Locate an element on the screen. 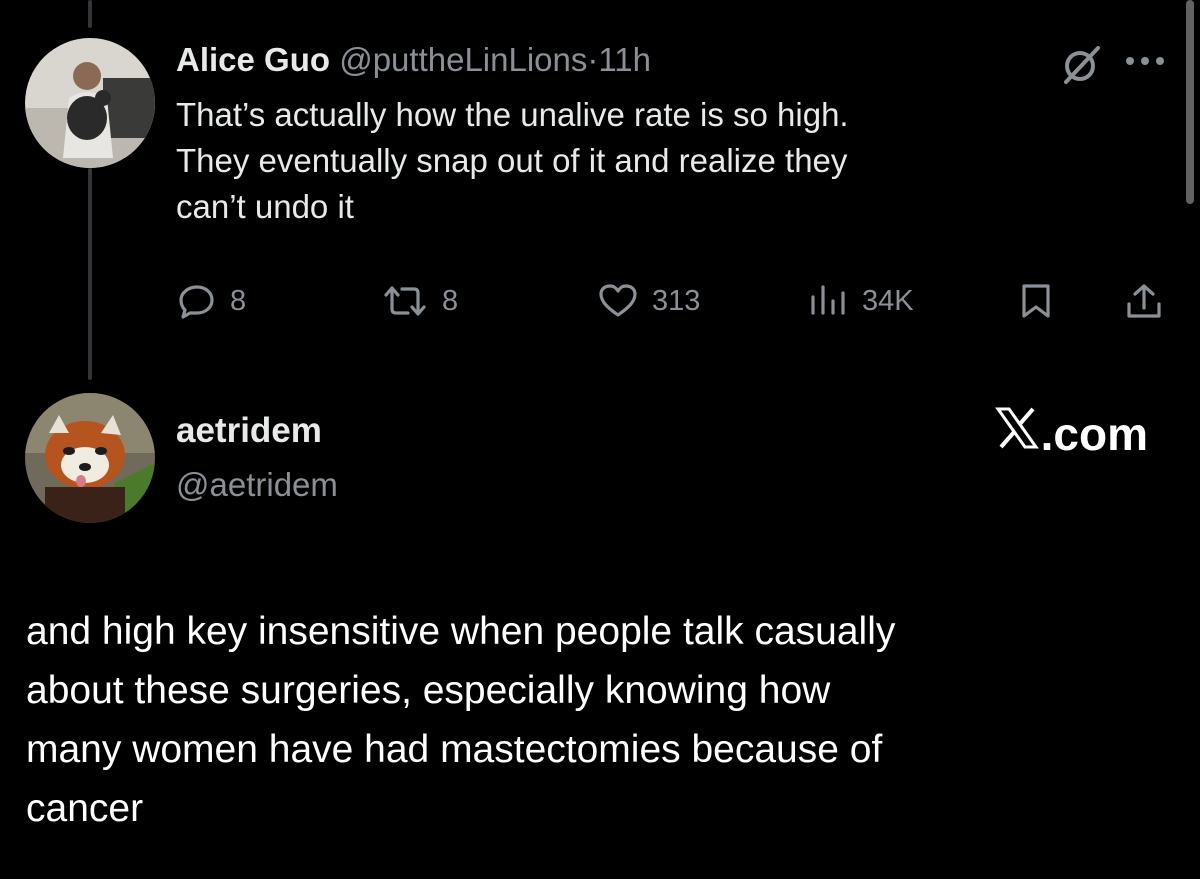 This screenshot has width=1200, height=879. grok-icon is located at coordinates (1082, 64).